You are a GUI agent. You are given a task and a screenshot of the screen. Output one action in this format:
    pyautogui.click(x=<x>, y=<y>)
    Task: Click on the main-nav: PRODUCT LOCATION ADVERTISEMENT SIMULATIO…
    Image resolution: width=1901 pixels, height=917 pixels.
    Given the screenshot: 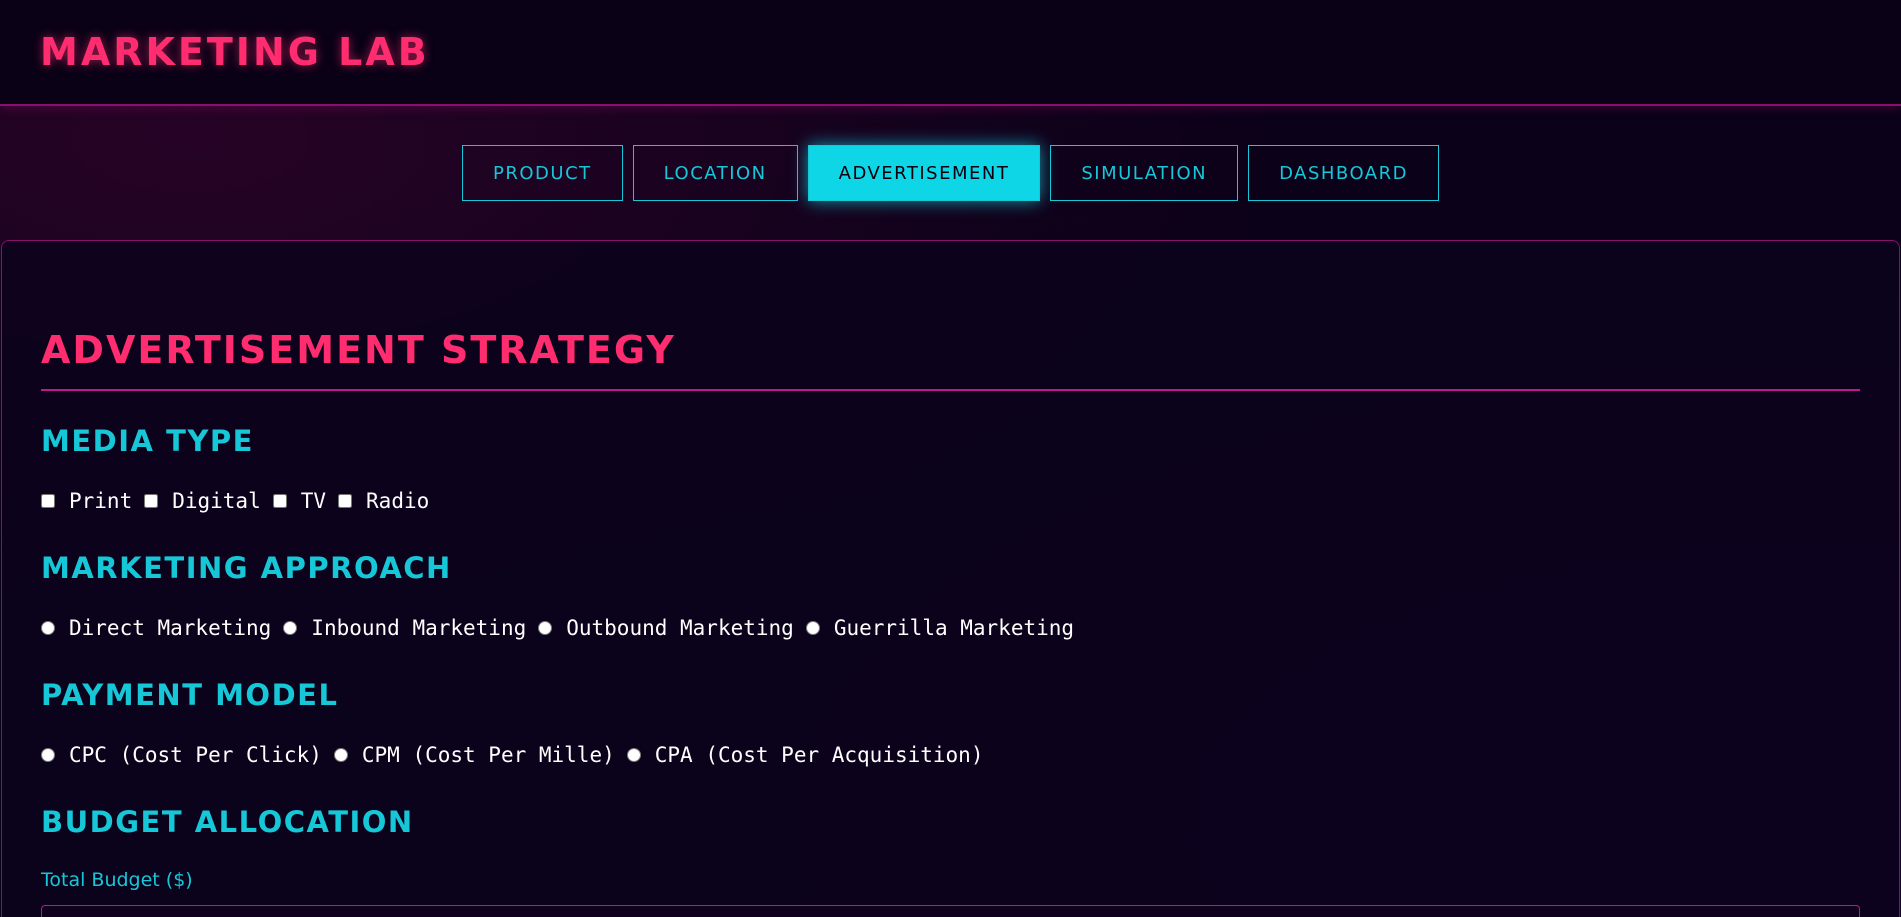 What is the action you would take?
    pyautogui.click(x=950, y=173)
    